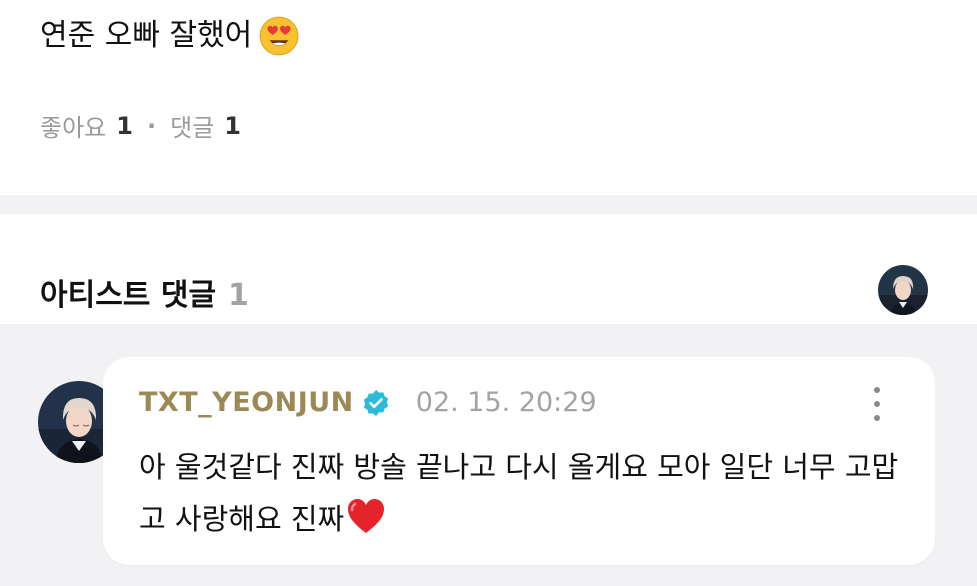  Describe the element at coordinates (366, 516) in the screenshot. I see `red-heart-emoji-icon` at that location.